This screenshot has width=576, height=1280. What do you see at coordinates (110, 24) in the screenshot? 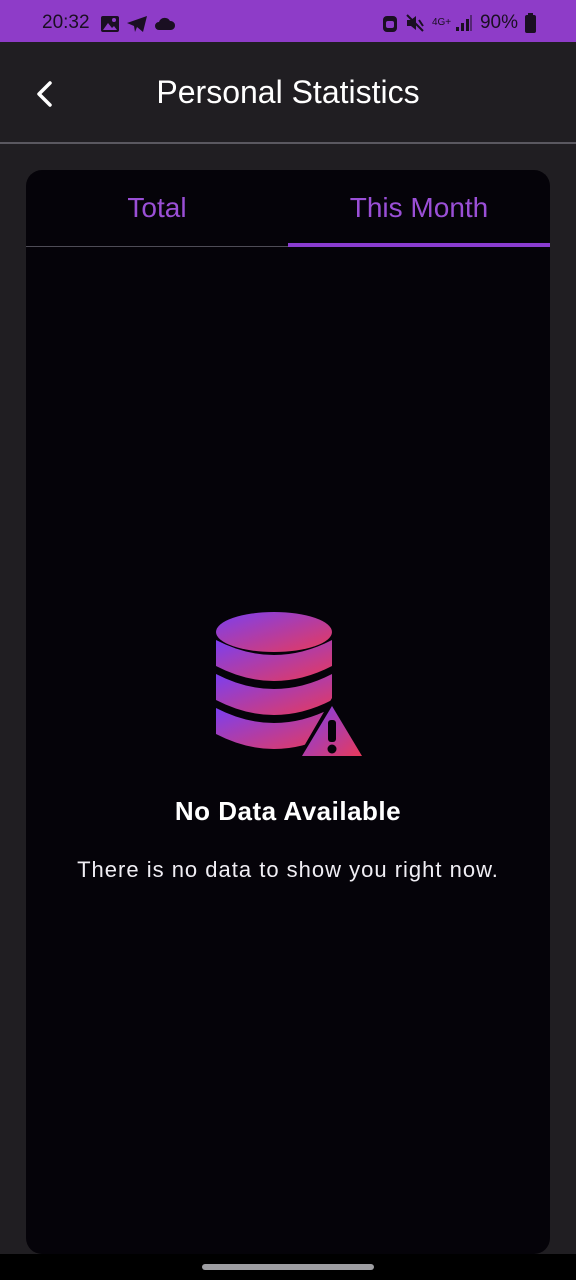
I see `gallery-icon` at bounding box center [110, 24].